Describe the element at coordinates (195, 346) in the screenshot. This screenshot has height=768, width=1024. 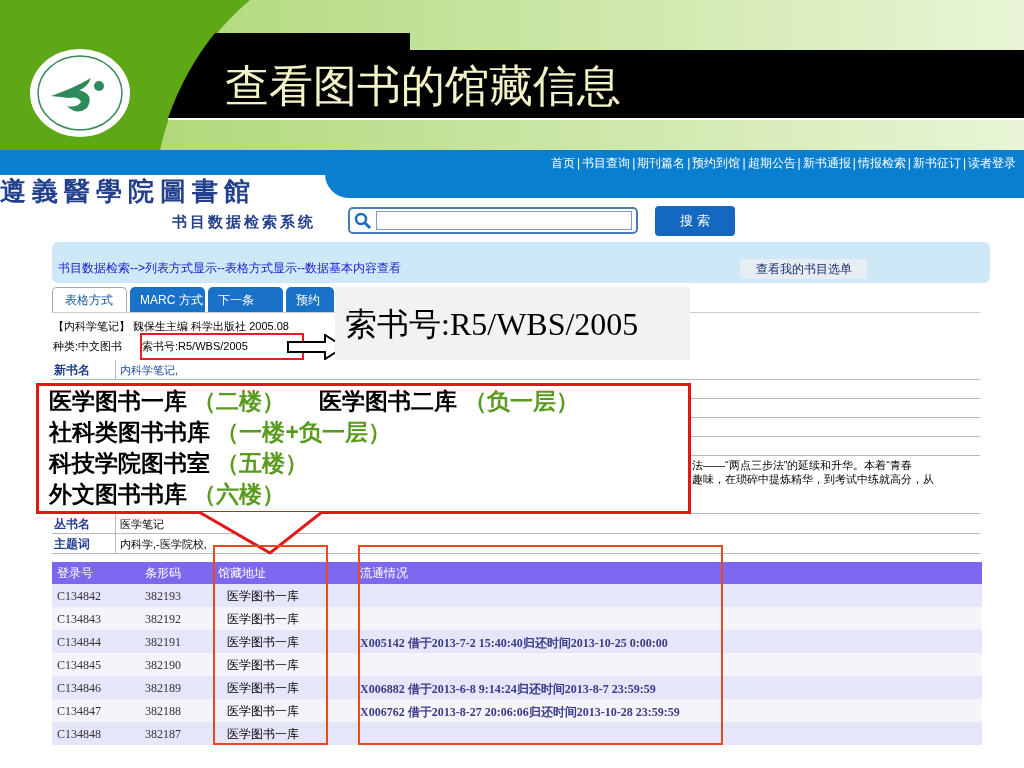
I see `call-number: 索书号:R5/WBS/2005` at that location.